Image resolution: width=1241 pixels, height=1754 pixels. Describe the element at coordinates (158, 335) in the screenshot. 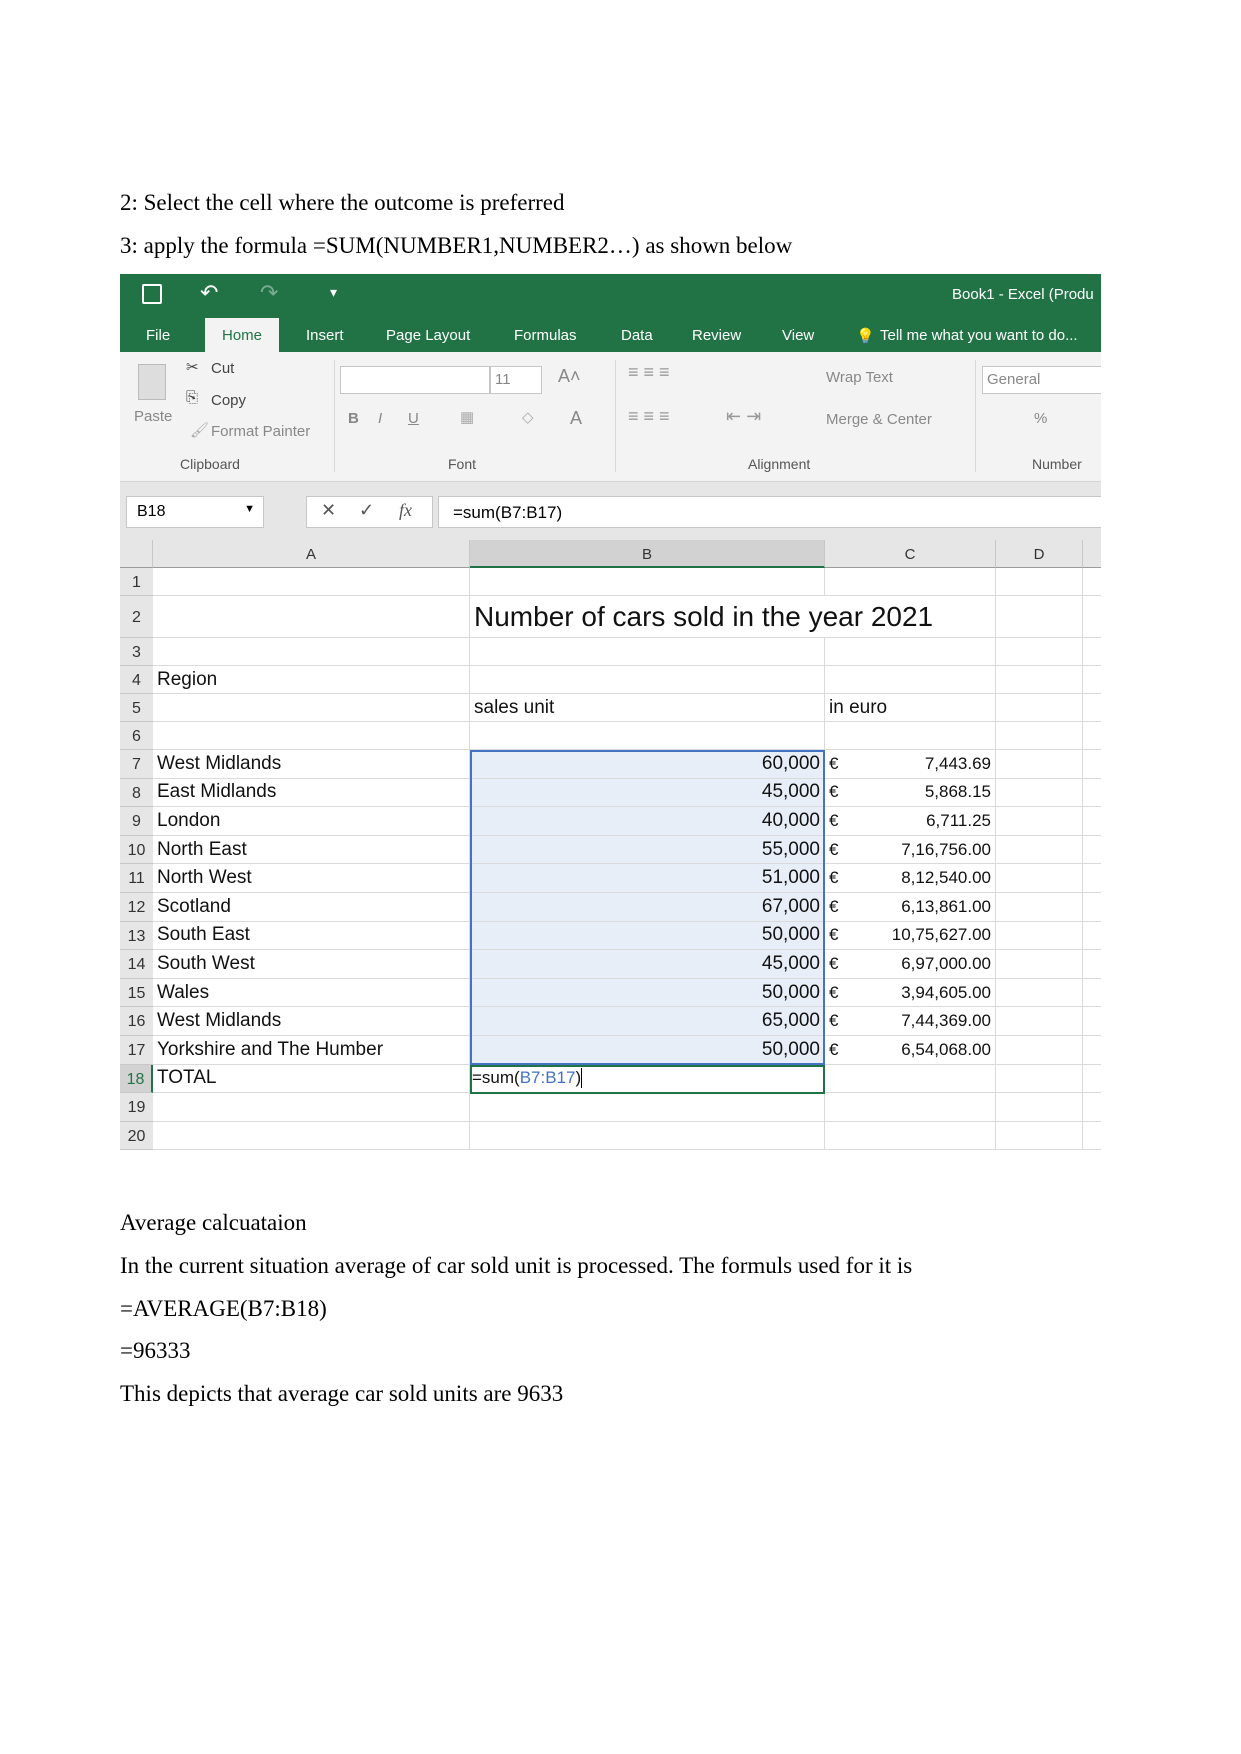

I see `tab-file: File` at that location.